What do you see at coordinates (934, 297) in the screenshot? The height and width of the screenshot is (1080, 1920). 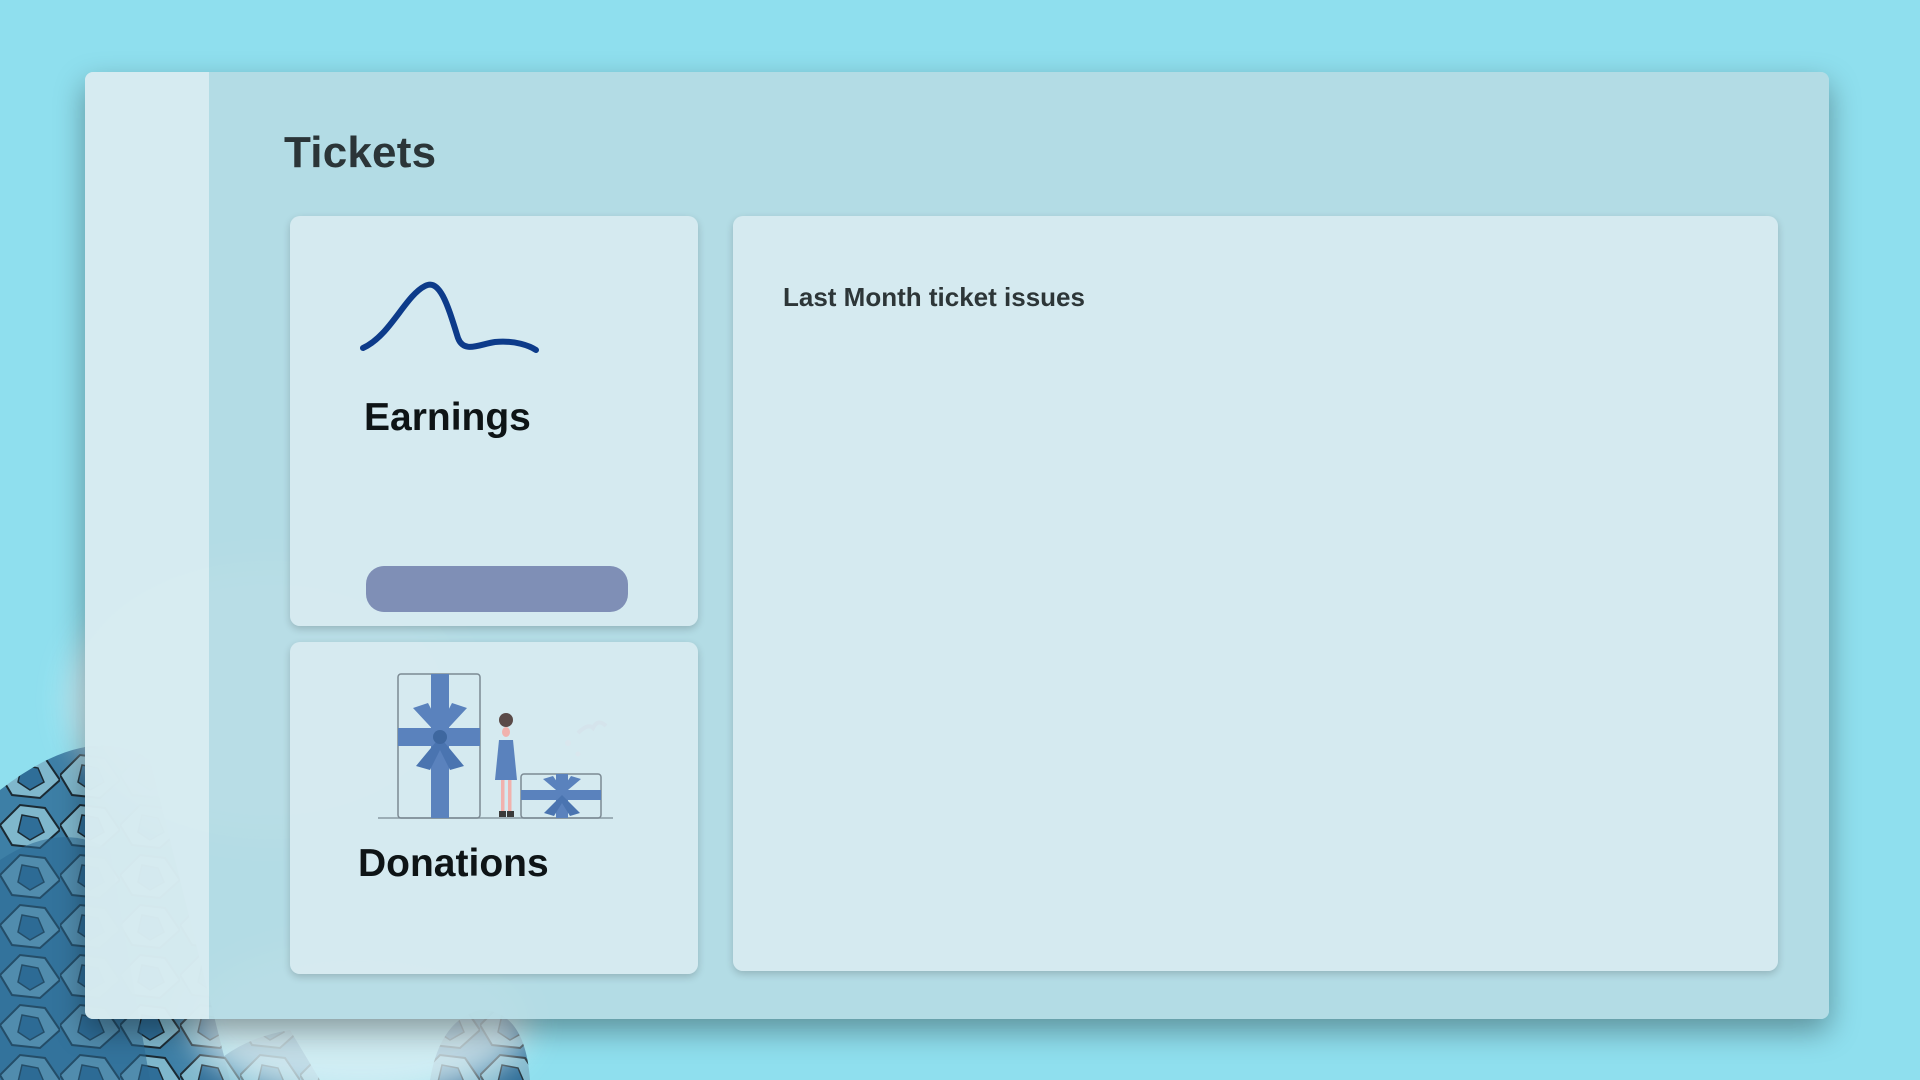 I see `ticket-issues-title: Last Month ticket issues` at bounding box center [934, 297].